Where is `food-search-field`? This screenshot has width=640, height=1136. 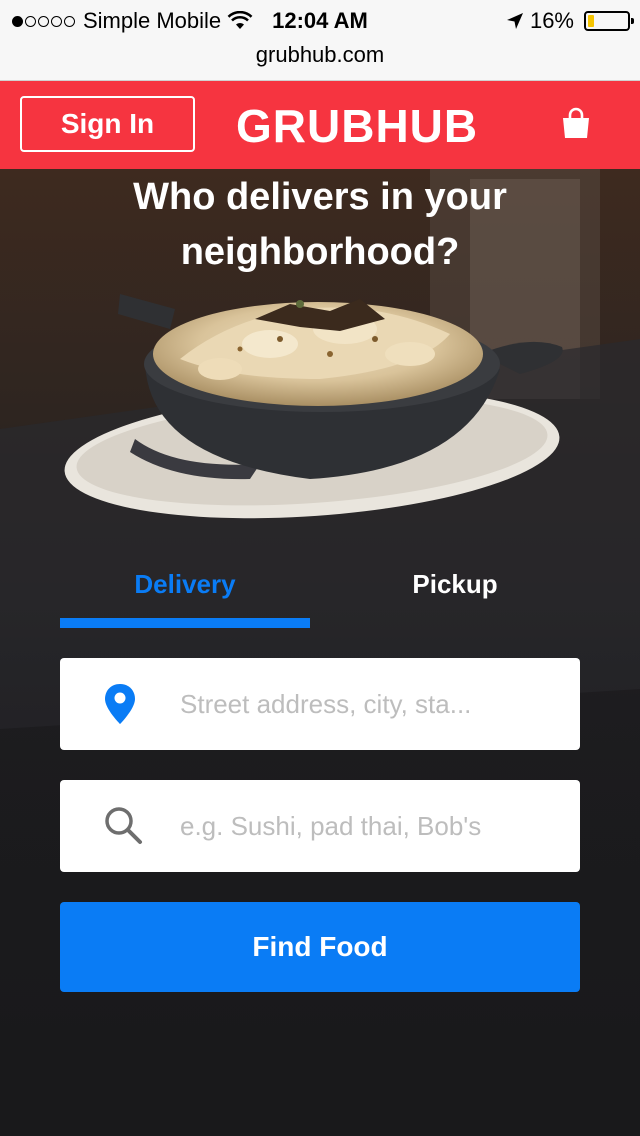
food-search-field is located at coordinates (320, 826).